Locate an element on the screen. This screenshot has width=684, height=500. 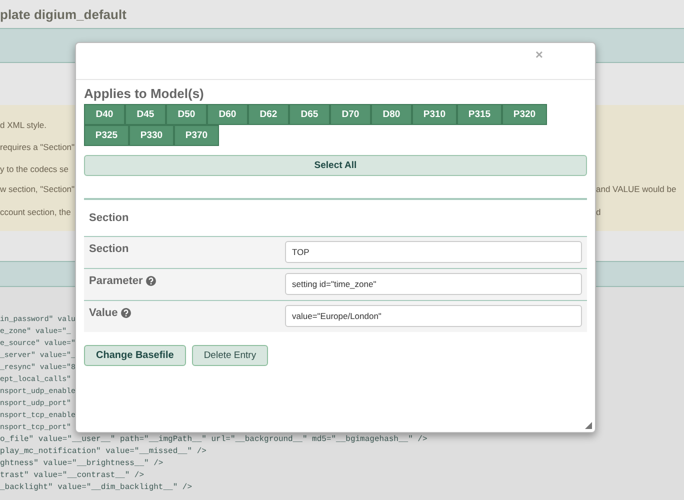
model-button: D60 is located at coordinates (227, 114).